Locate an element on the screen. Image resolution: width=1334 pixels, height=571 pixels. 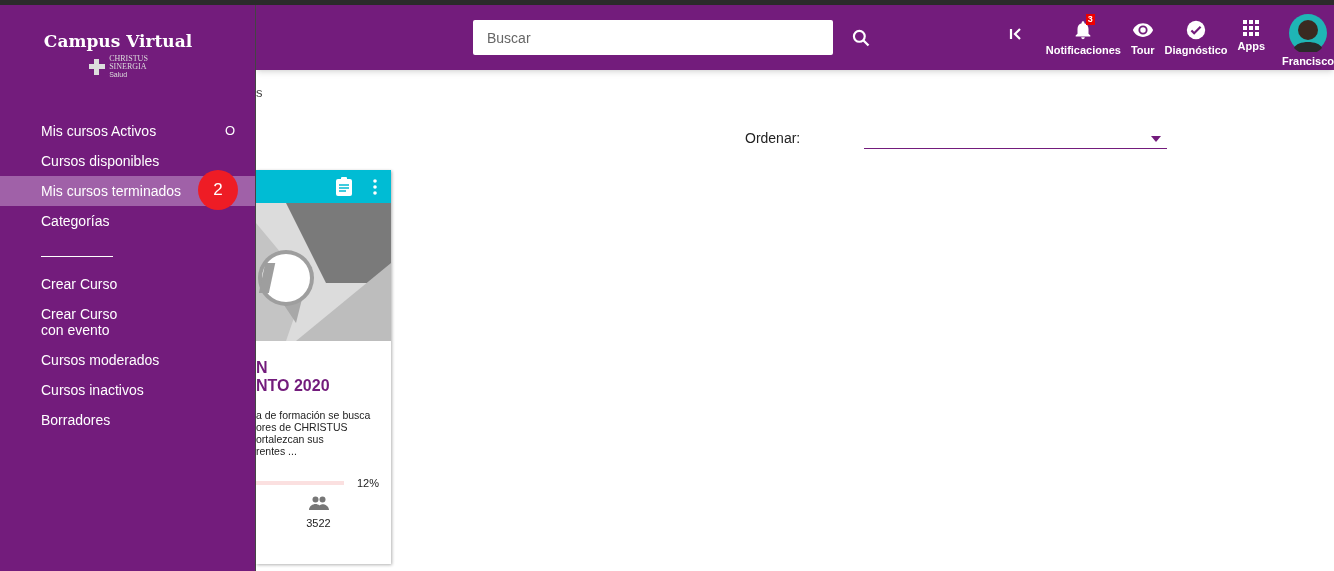
collapse-icon is located at coordinates (1015, 34).